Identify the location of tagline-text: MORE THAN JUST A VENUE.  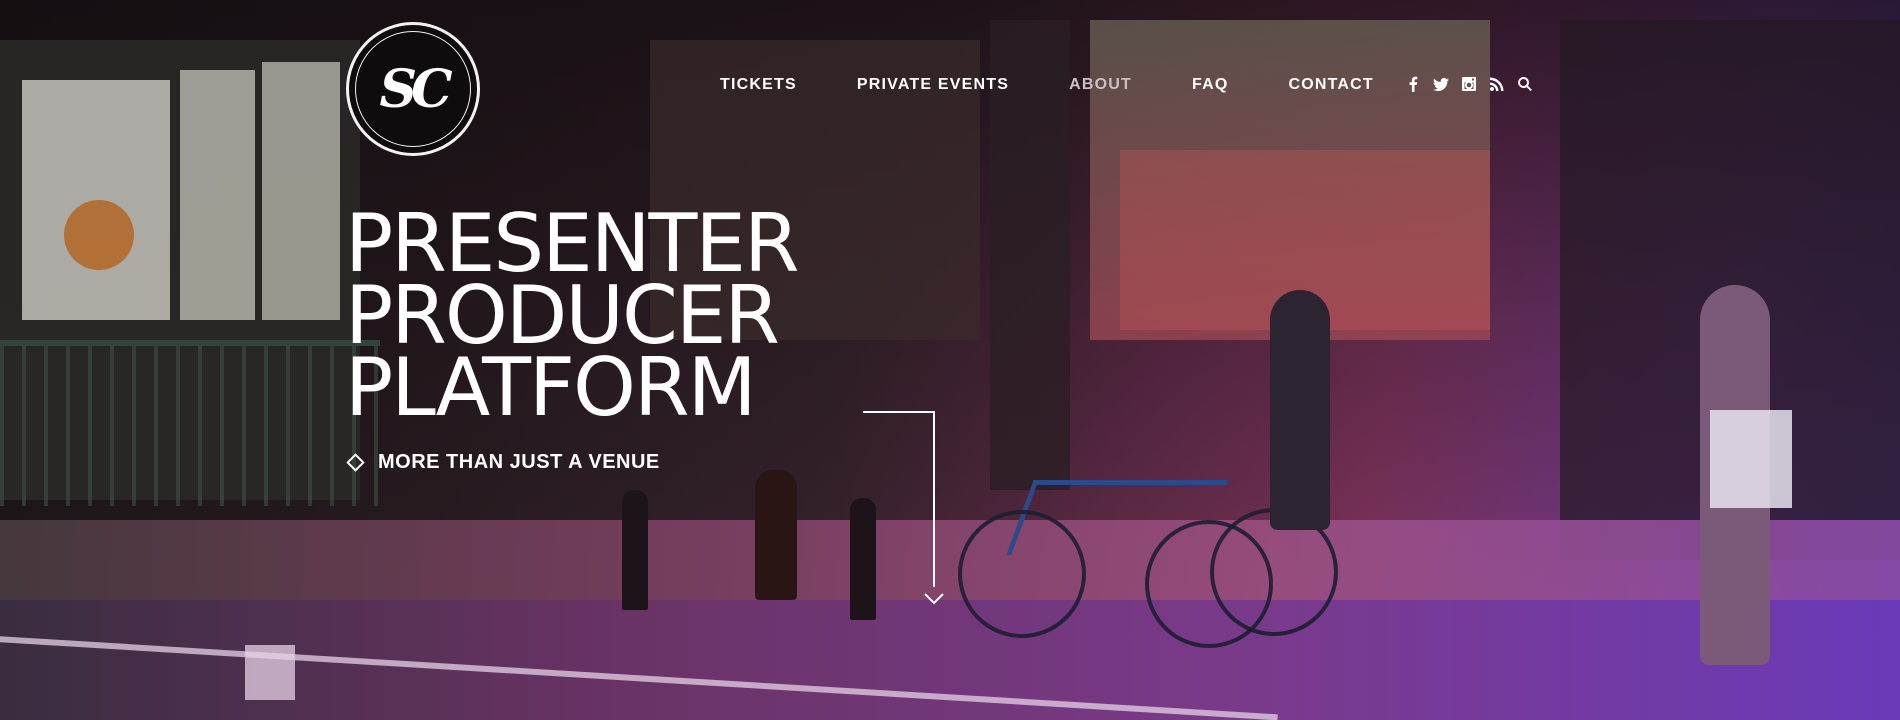
(519, 462).